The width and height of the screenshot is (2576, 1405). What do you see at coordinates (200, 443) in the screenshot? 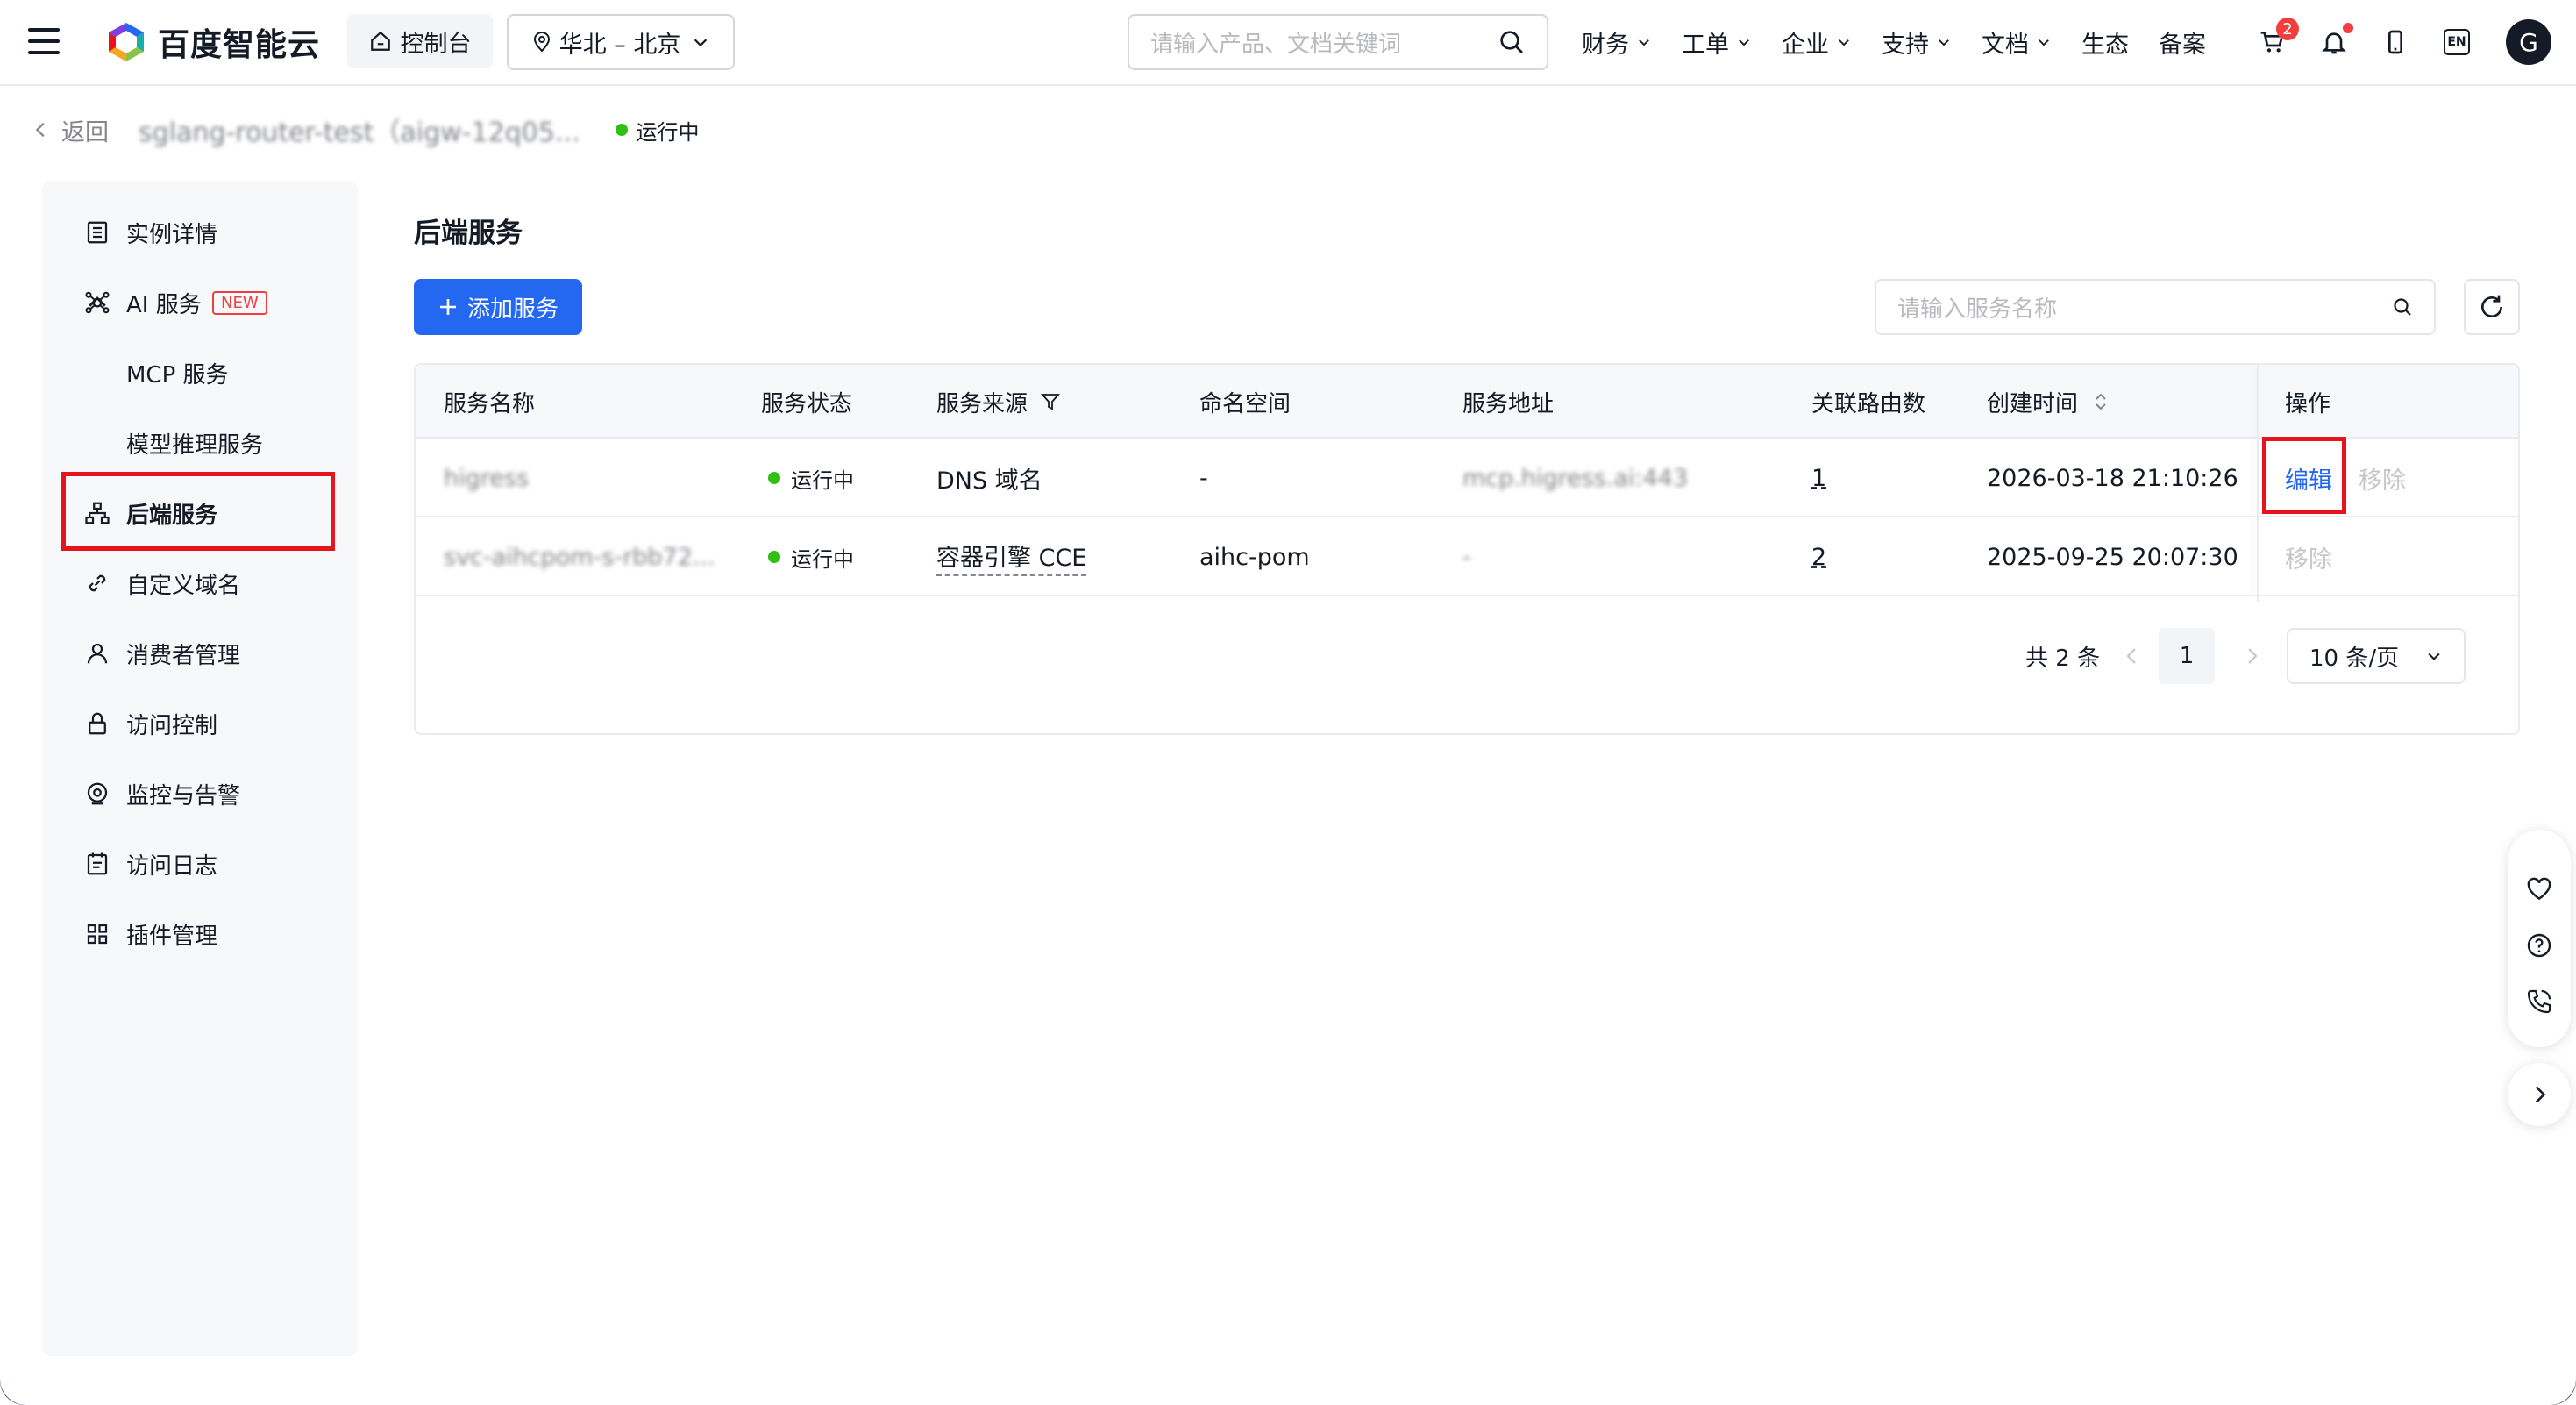
I see `sidebar-item-model-inference: 模型推理服务` at bounding box center [200, 443].